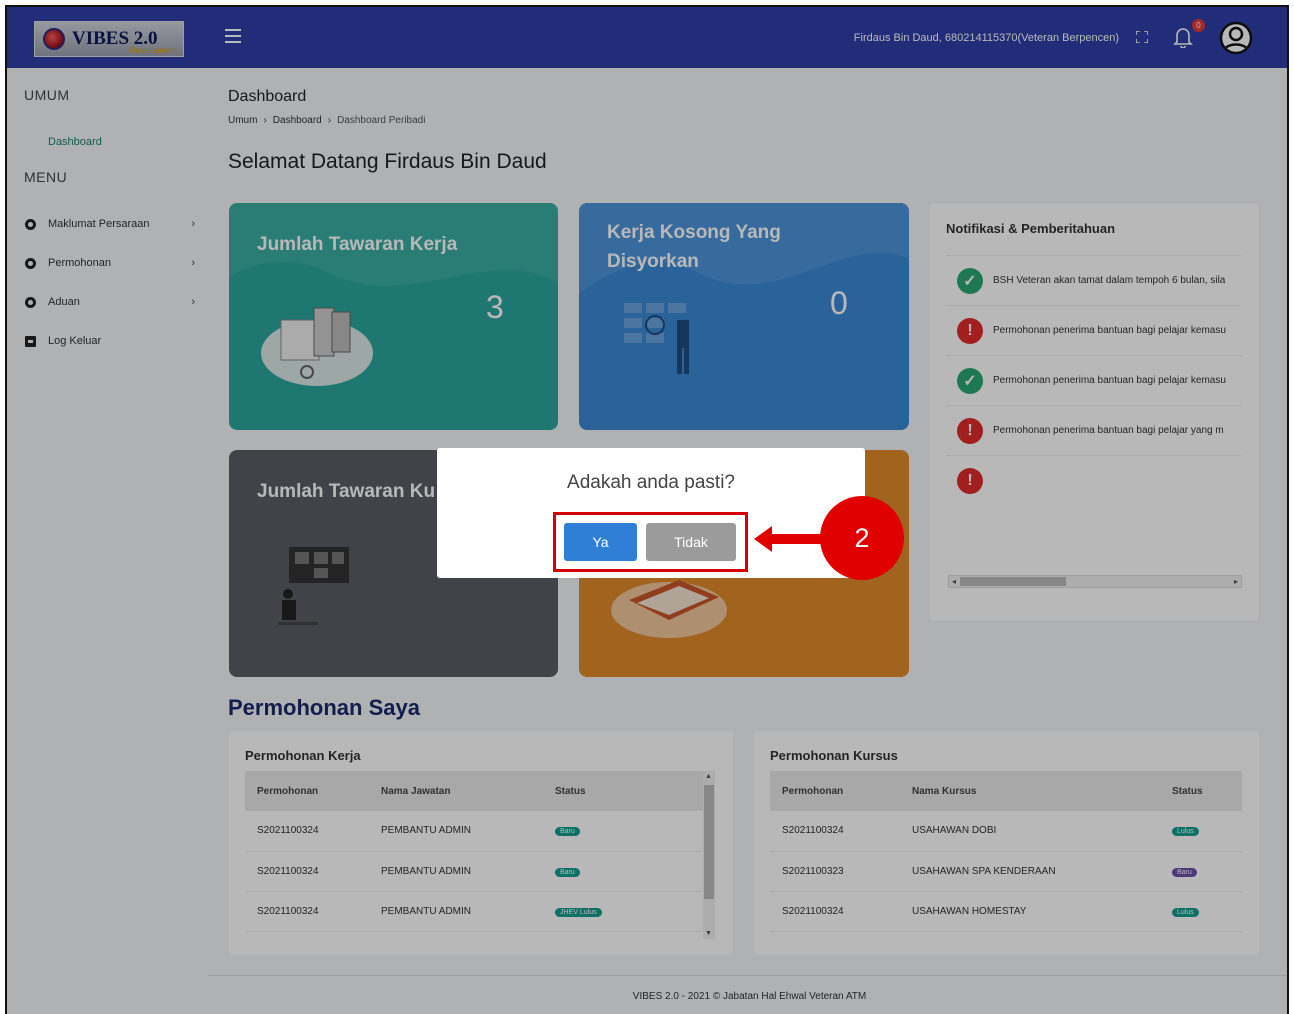  I want to click on confirm-no-button: Tidak, so click(691, 542).